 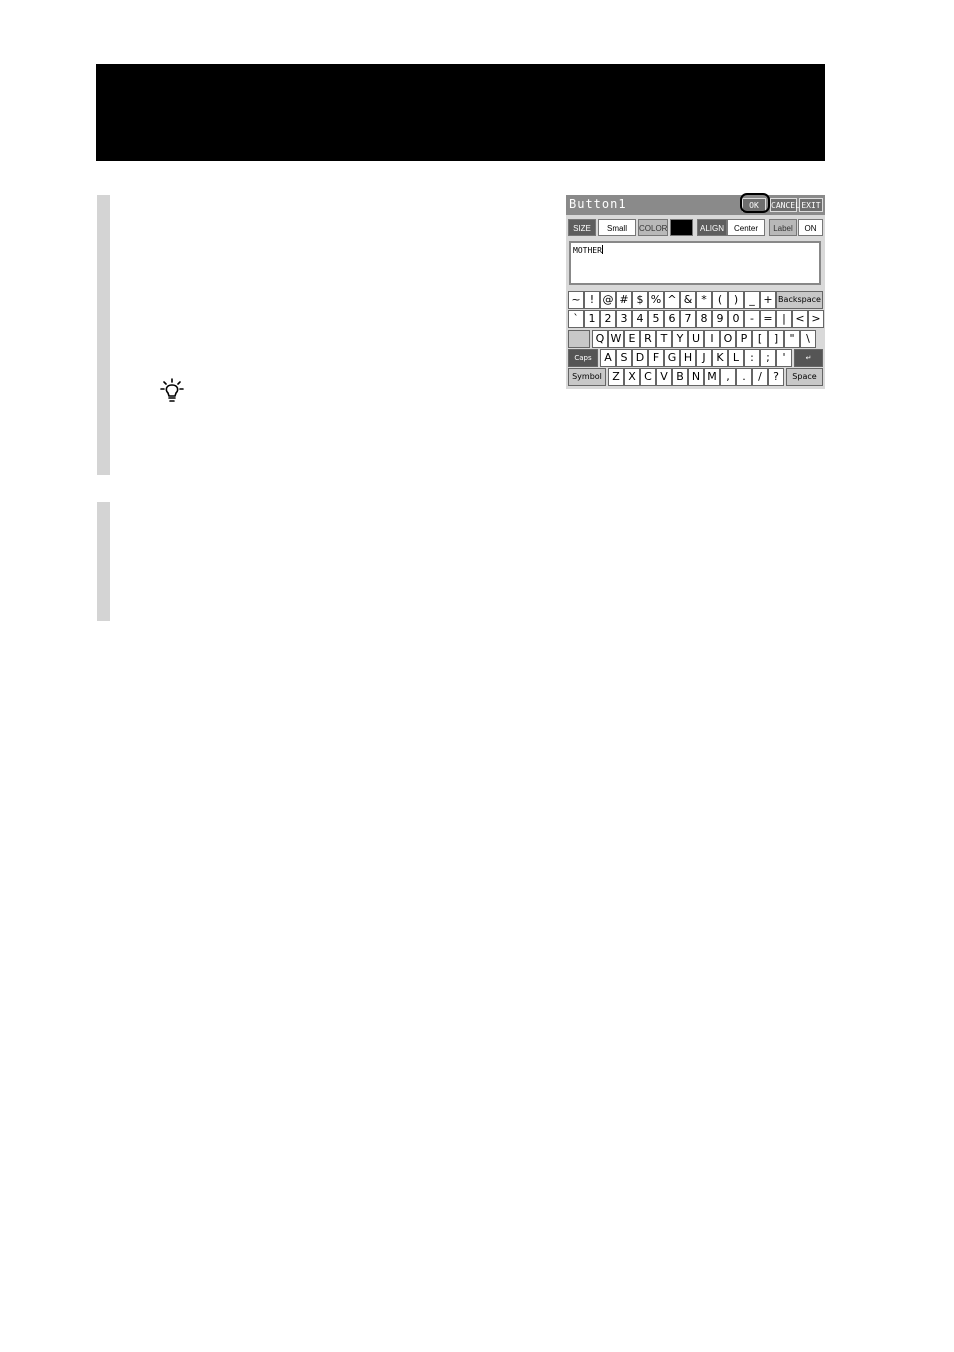 I want to click on key-11: _, so click(x=752, y=300).